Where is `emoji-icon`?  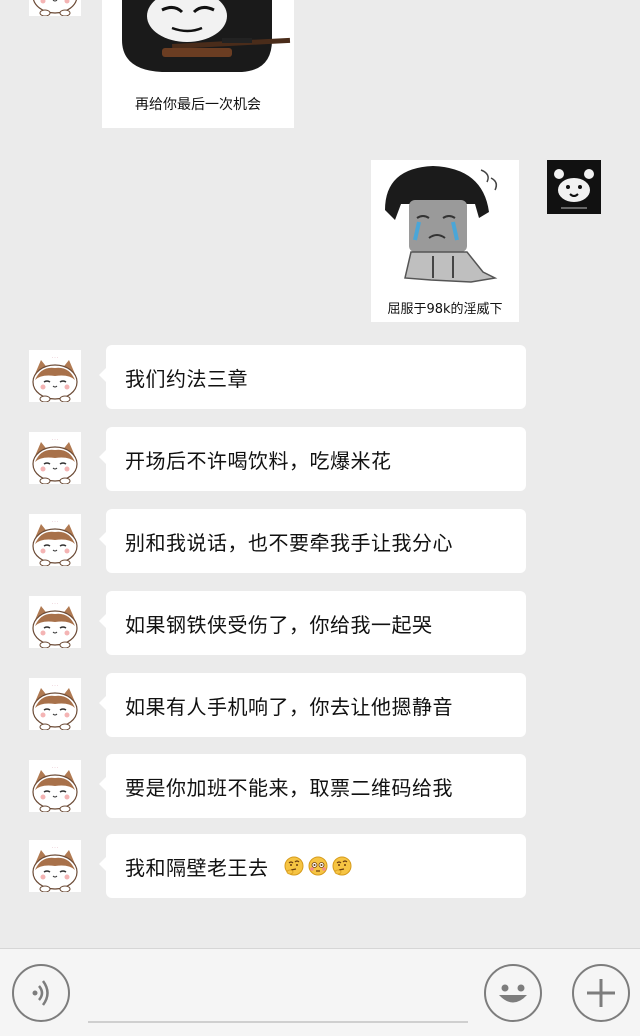 emoji-icon is located at coordinates (513, 993).